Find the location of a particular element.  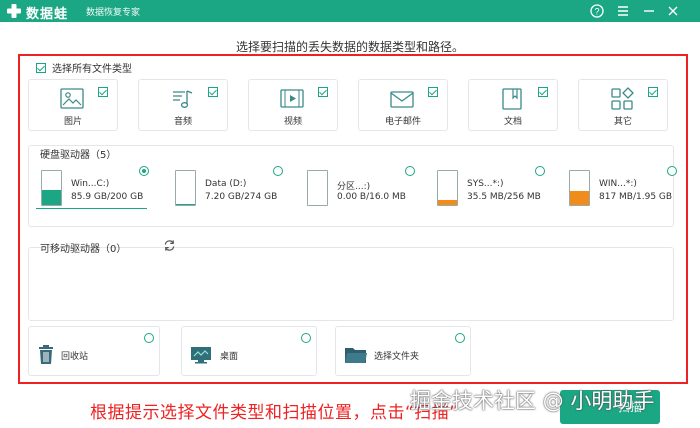

app-name: 数据蛙 is located at coordinates (47, 14).